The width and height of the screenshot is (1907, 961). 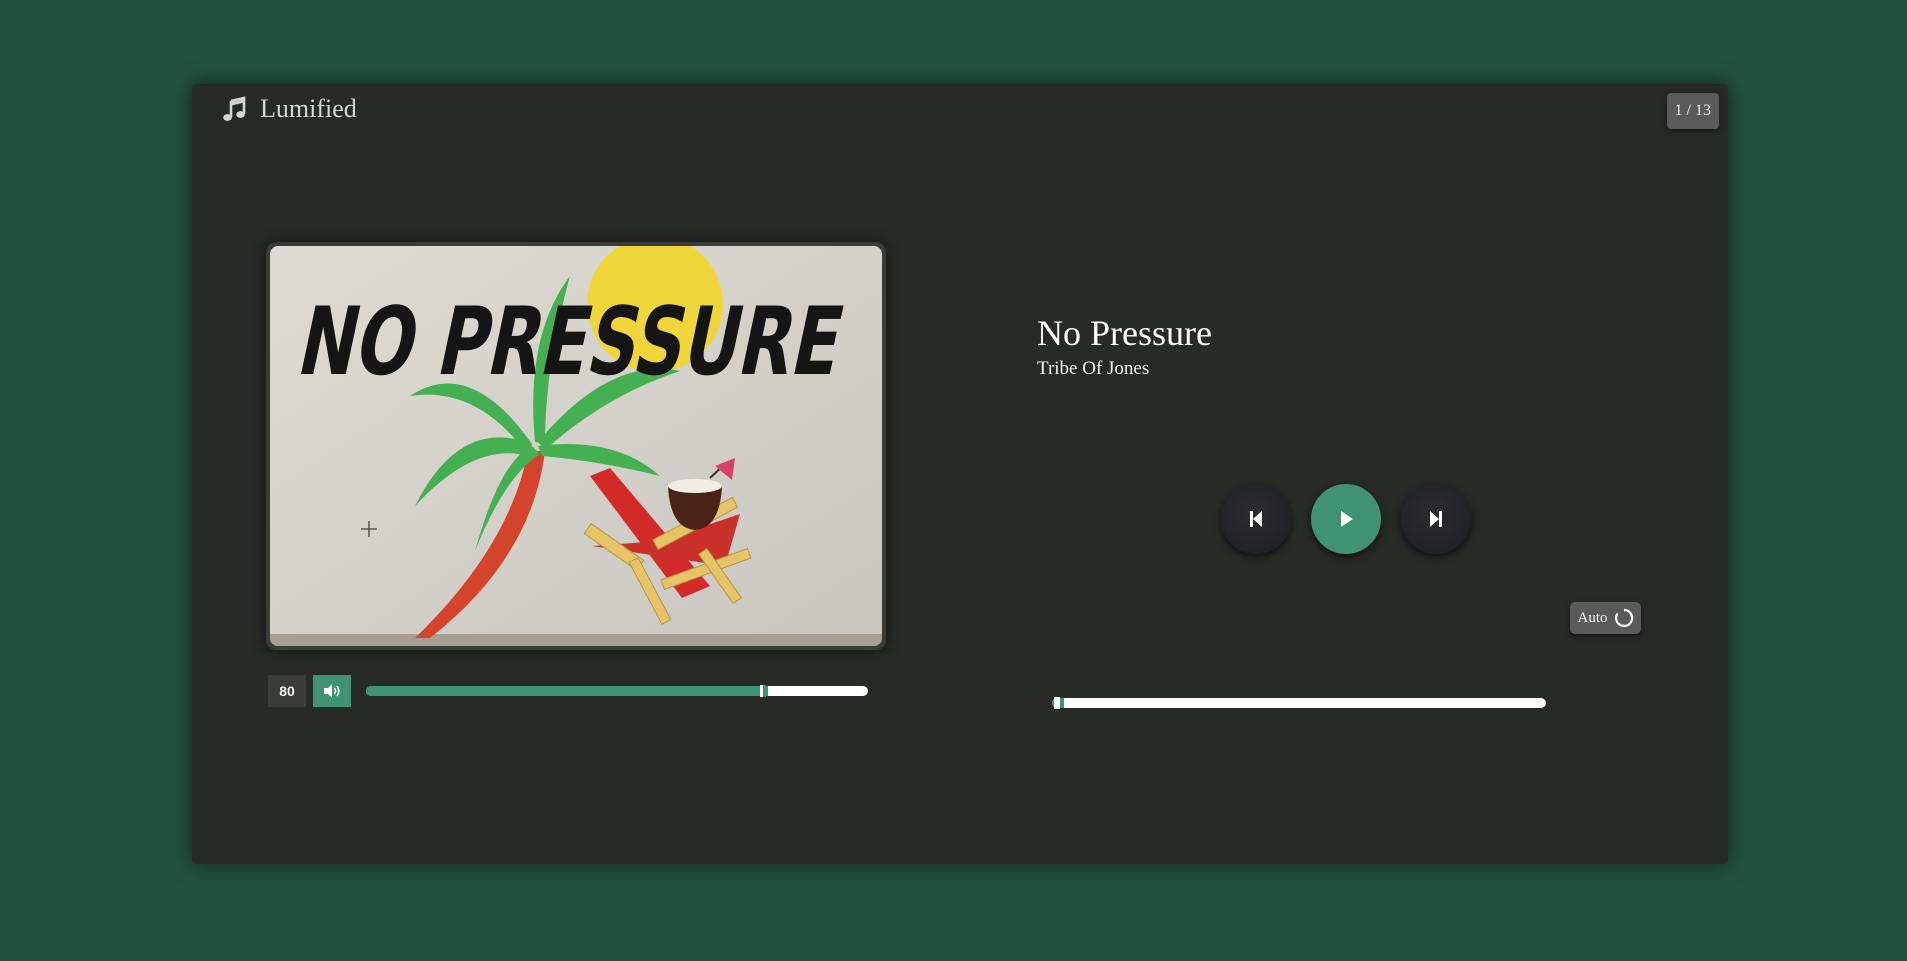 I want to click on volume-slider, so click(x=617, y=691).